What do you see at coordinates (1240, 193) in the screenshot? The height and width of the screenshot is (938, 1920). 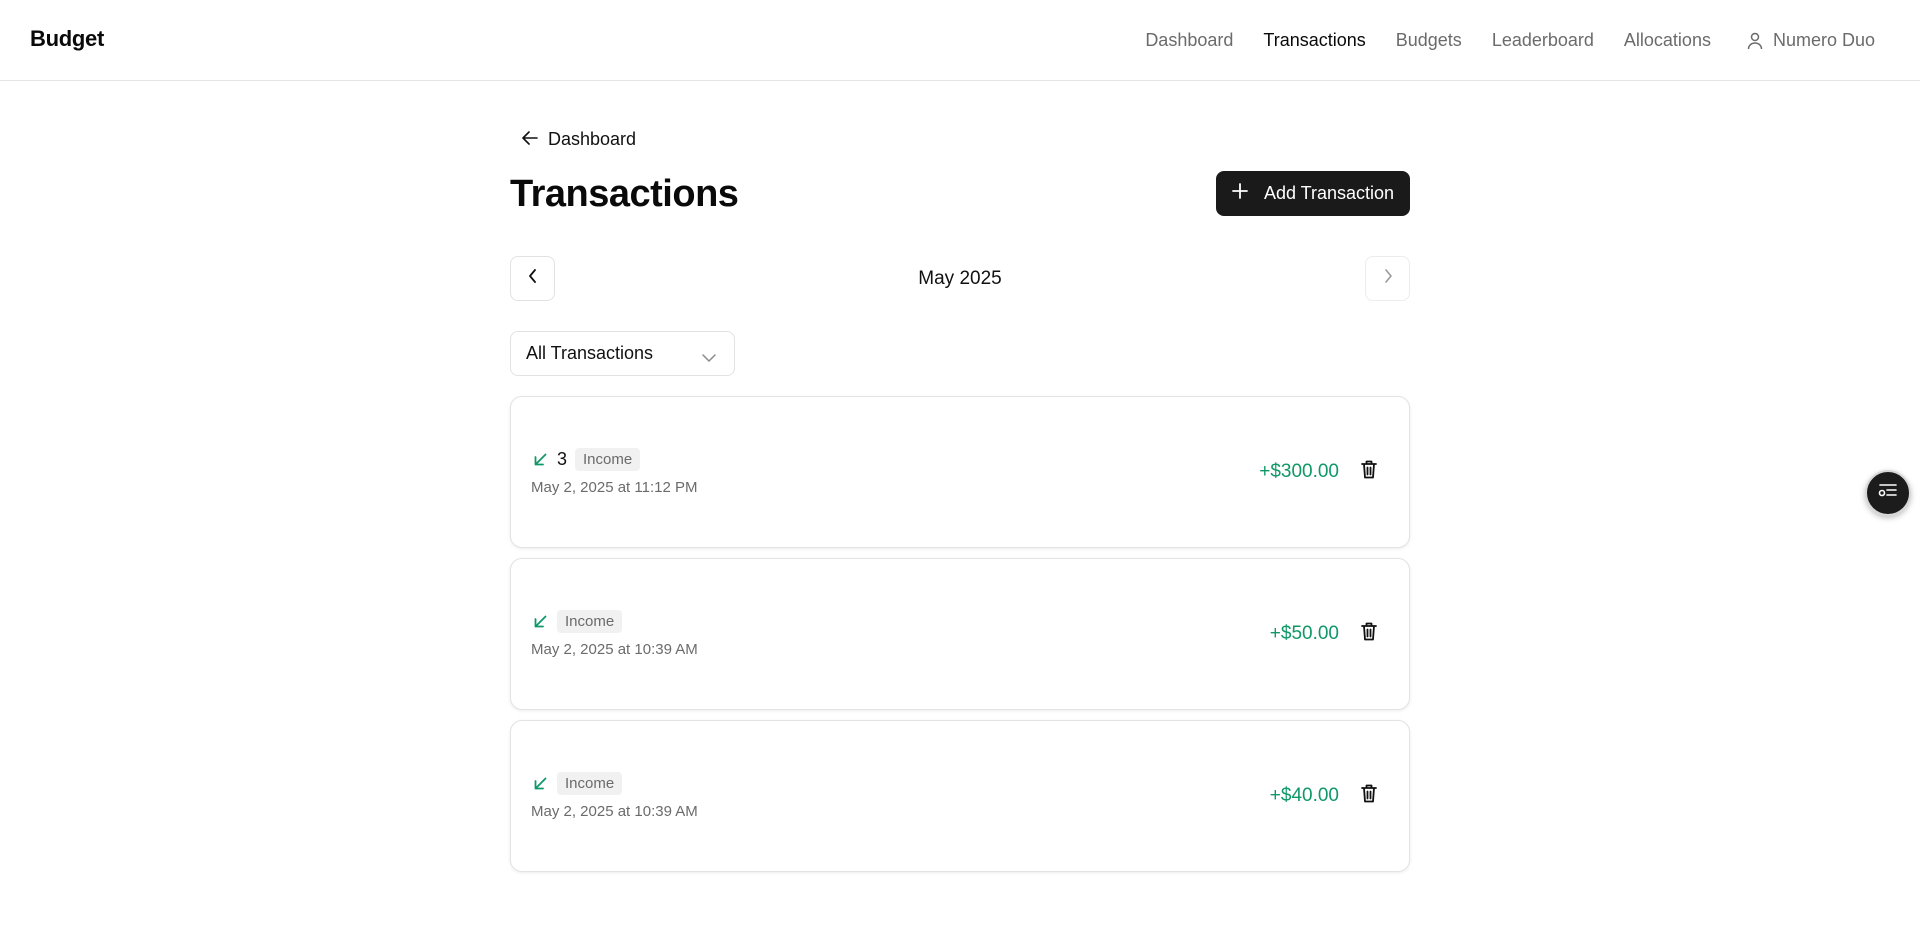 I see `plus-icon` at bounding box center [1240, 193].